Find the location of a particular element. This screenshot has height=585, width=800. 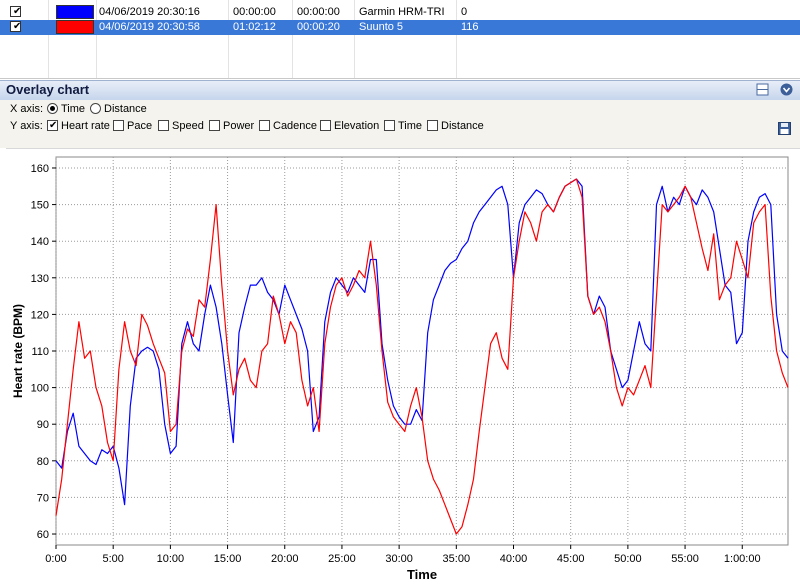

yaxis-speed: Speed is located at coordinates (181, 126).